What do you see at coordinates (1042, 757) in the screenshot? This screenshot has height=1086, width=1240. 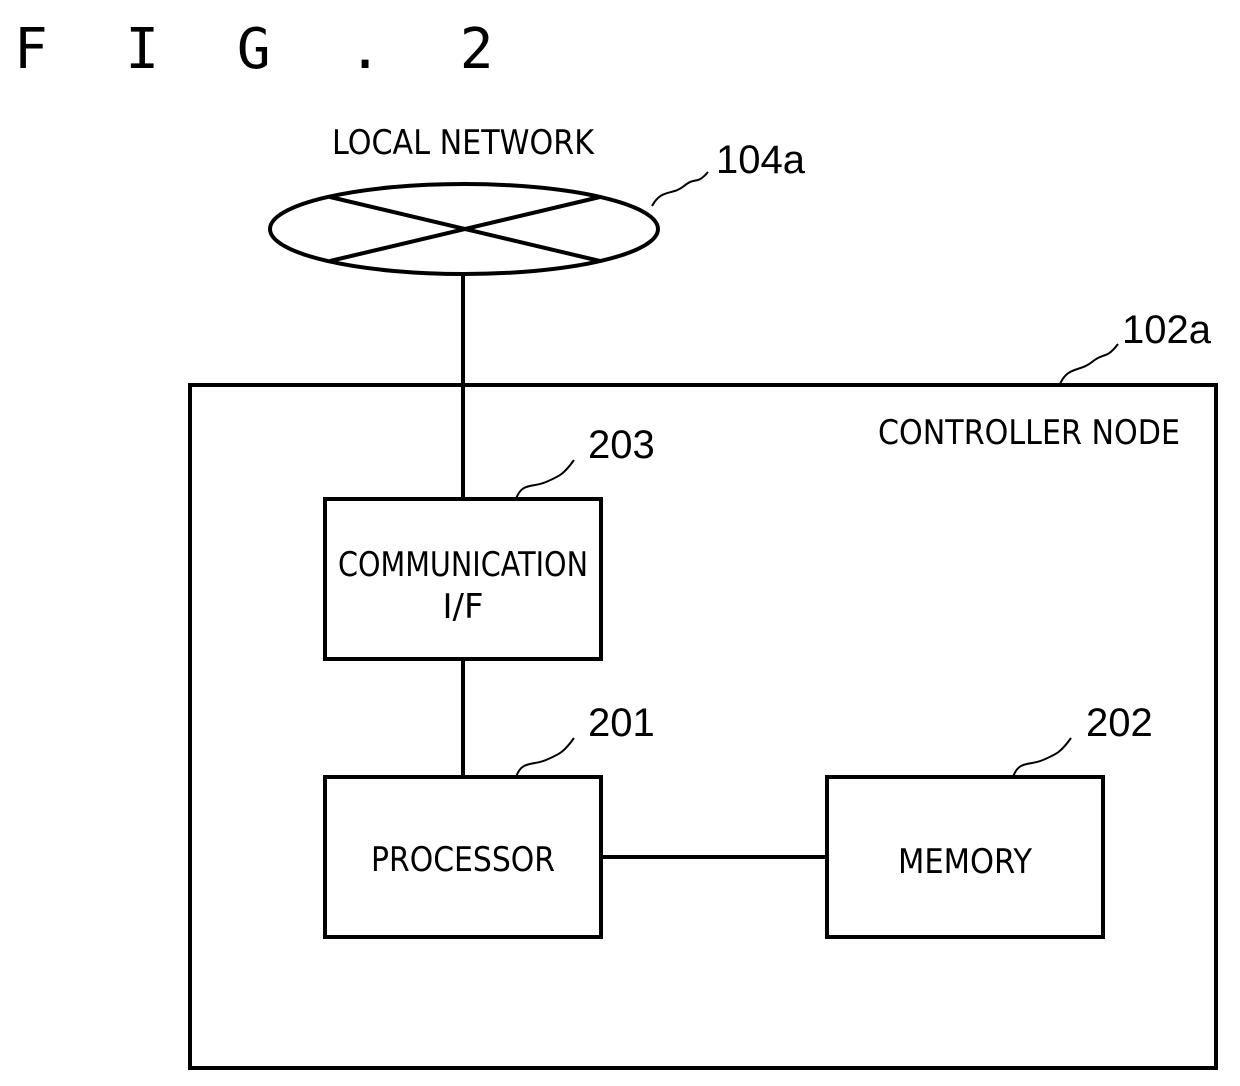 I see `memory-ref-leader` at bounding box center [1042, 757].